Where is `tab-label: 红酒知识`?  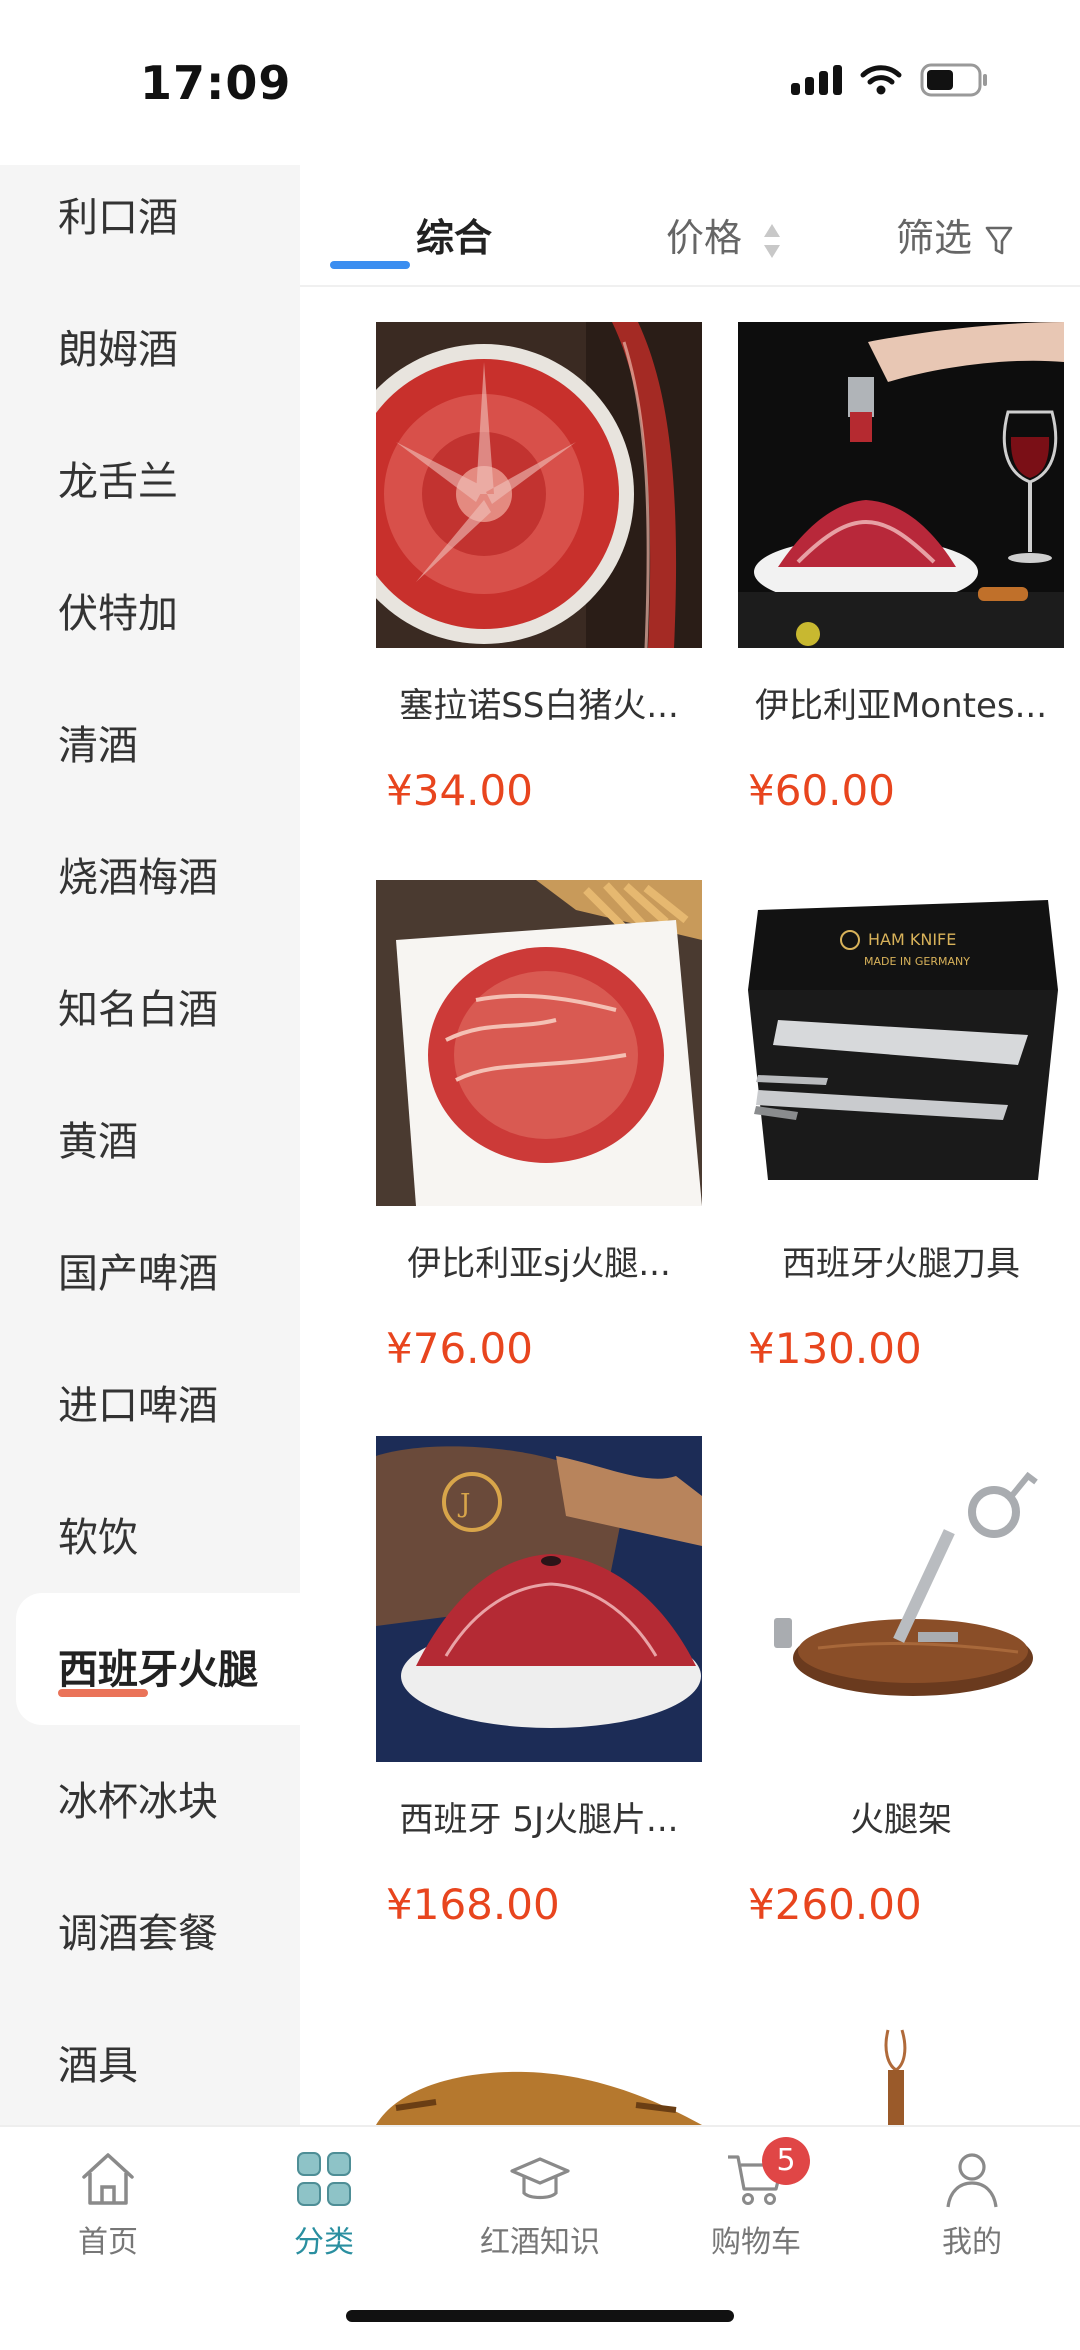
tab-label: 红酒知识 is located at coordinates (540, 2242).